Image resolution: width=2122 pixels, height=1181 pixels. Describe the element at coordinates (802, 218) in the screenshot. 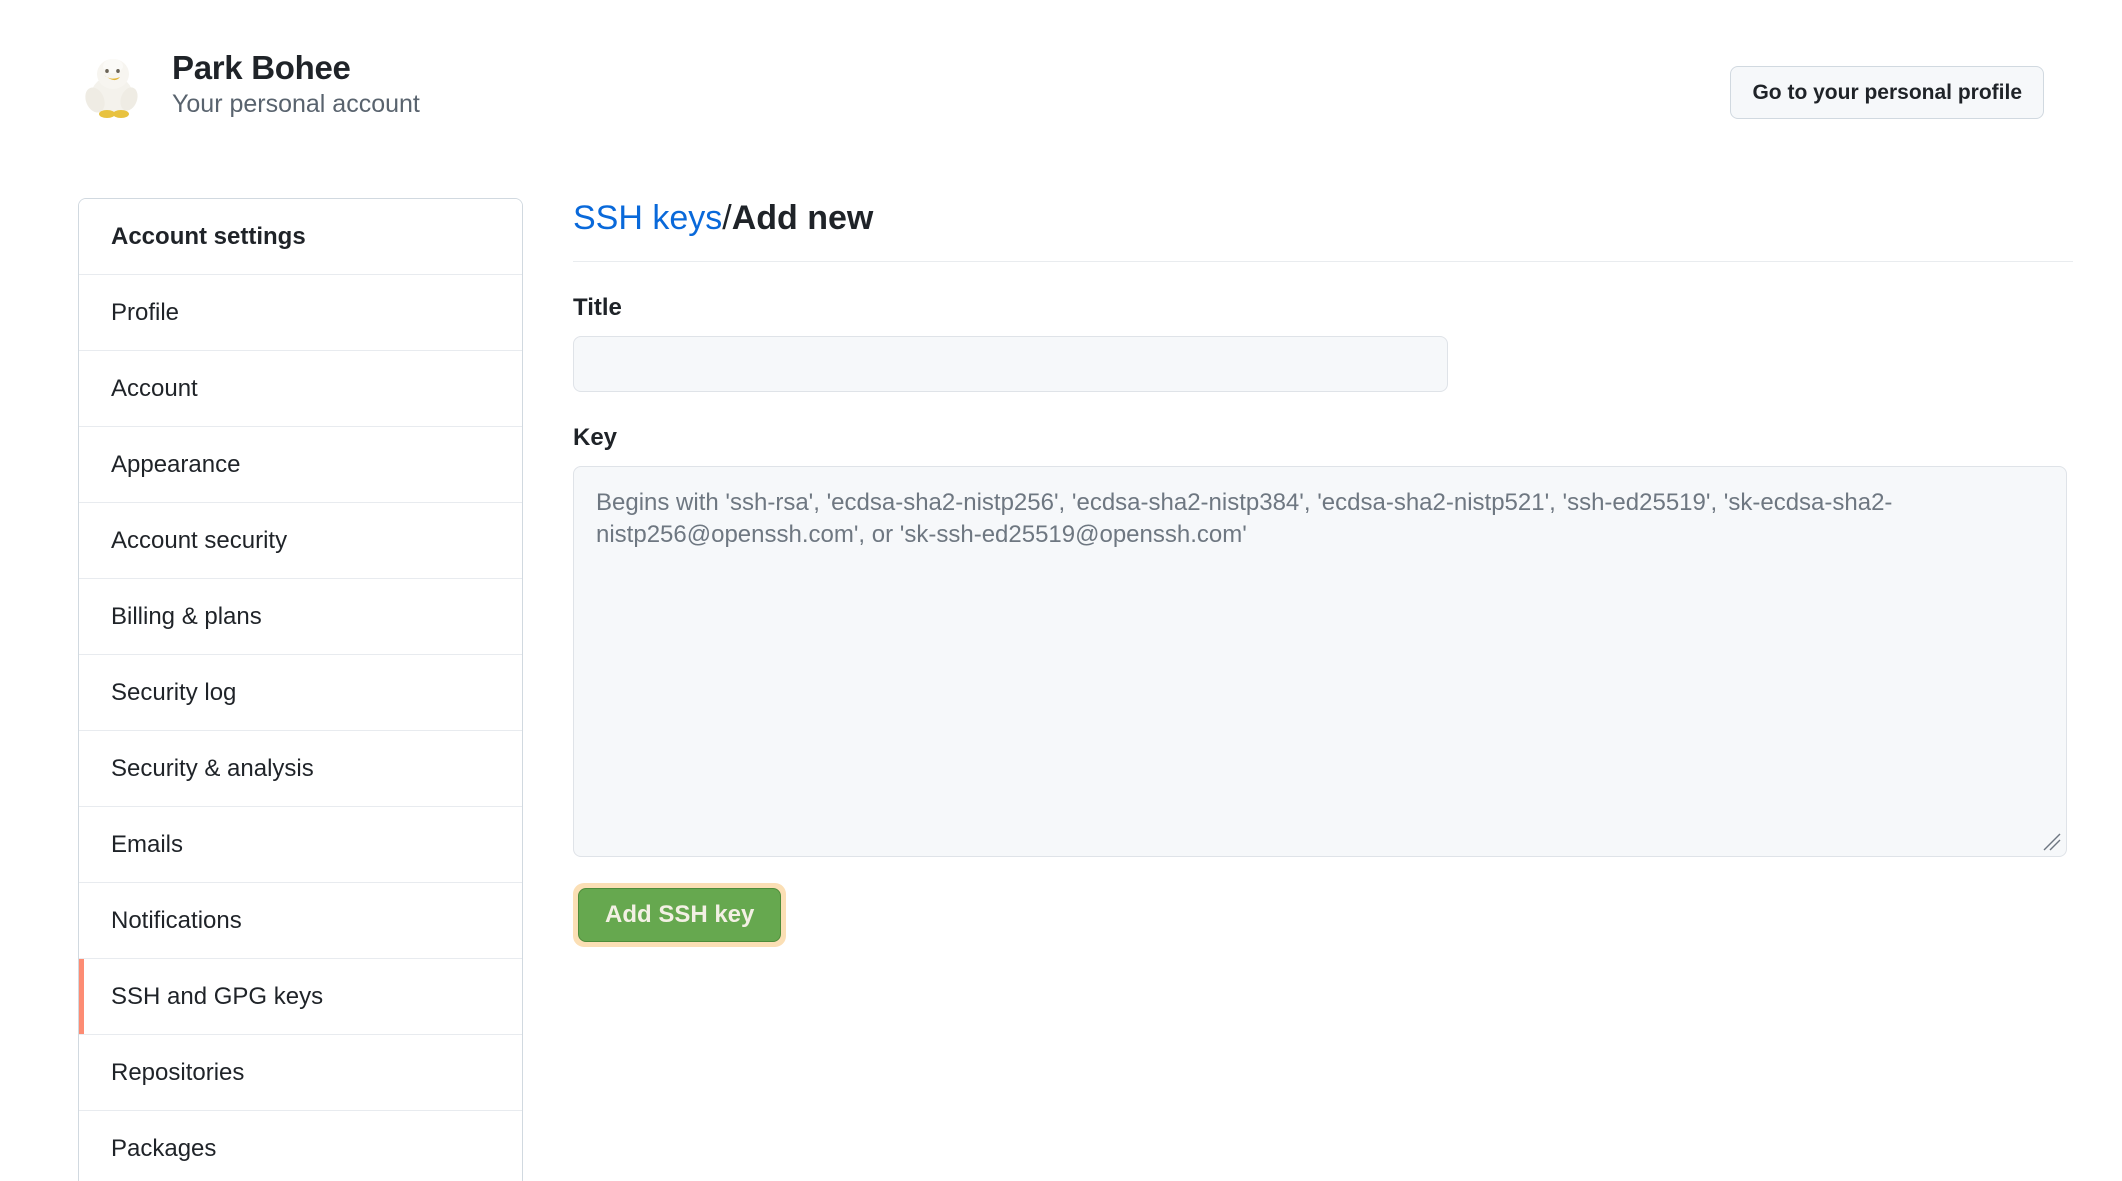

I see `breadcrumb-current: Add new` at that location.